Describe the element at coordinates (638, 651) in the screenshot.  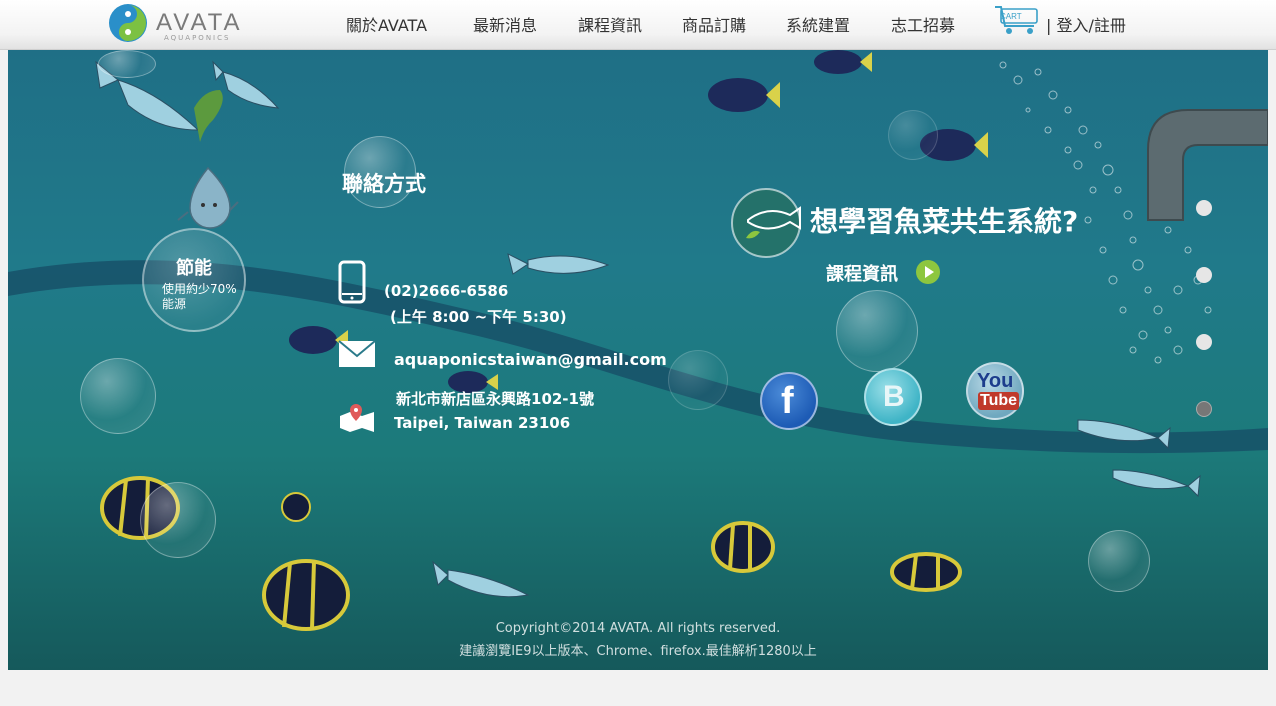
I see `footer-browser-note: 建議瀏覽IE9以上版本、Chrome、firefox.最佳解析1280以上` at that location.